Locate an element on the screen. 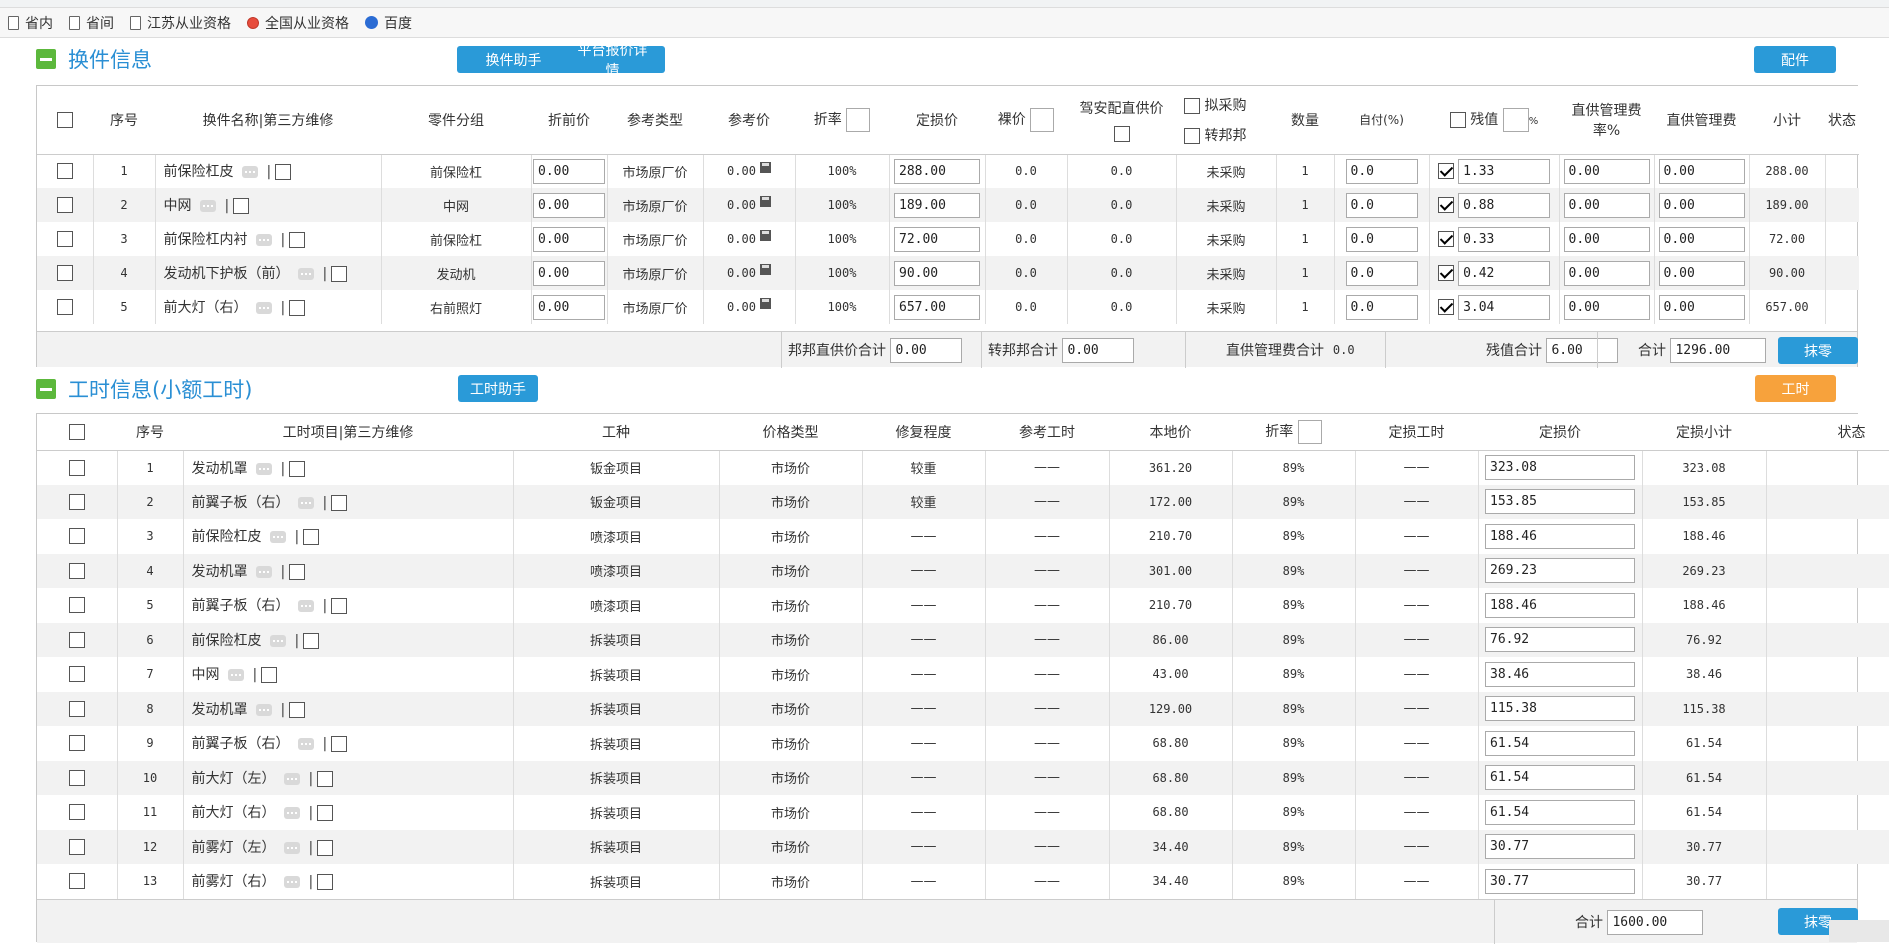 The width and height of the screenshot is (1889, 944). labor-discount-input is located at coordinates (1310, 432).